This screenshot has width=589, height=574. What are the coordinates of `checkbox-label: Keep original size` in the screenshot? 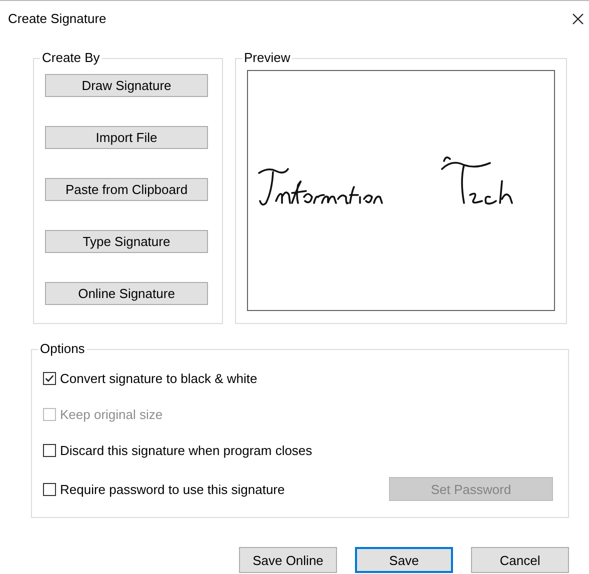 It's located at (111, 414).